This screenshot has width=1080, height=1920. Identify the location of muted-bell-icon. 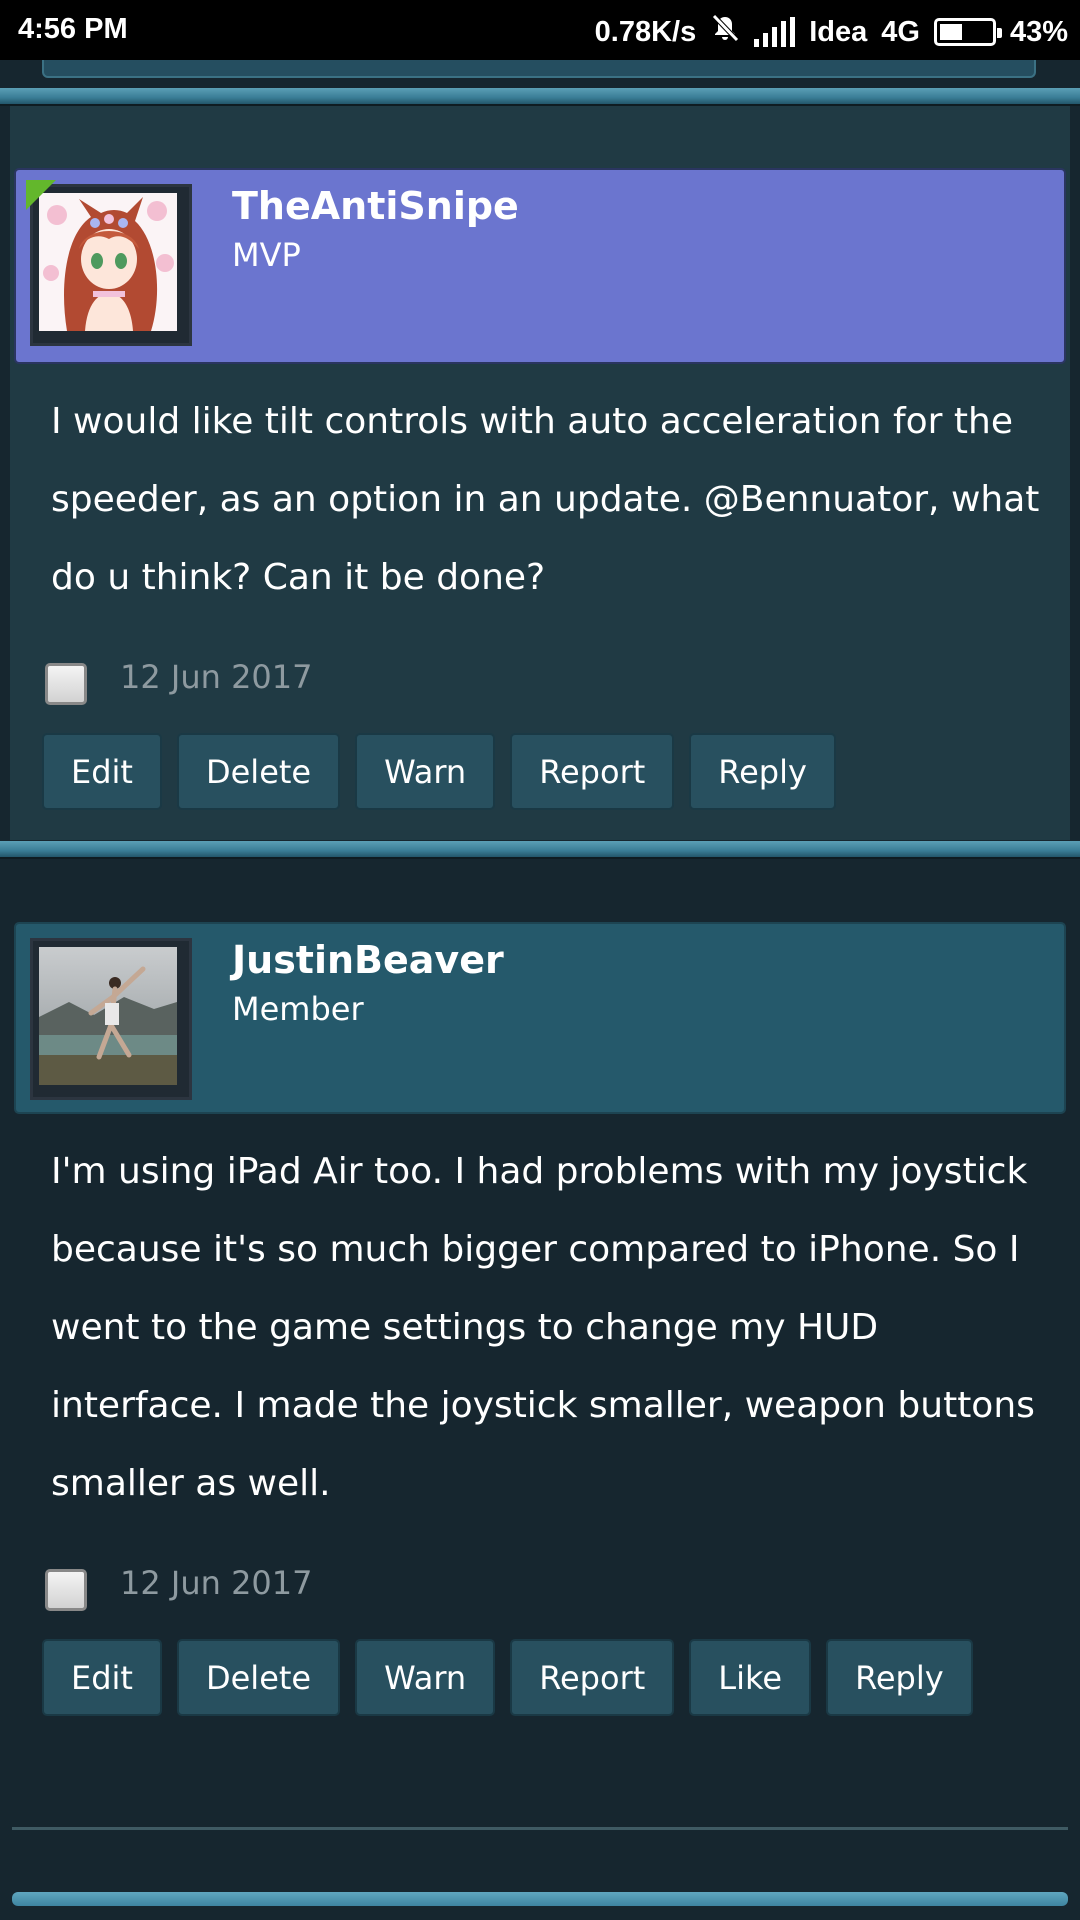
(725, 32).